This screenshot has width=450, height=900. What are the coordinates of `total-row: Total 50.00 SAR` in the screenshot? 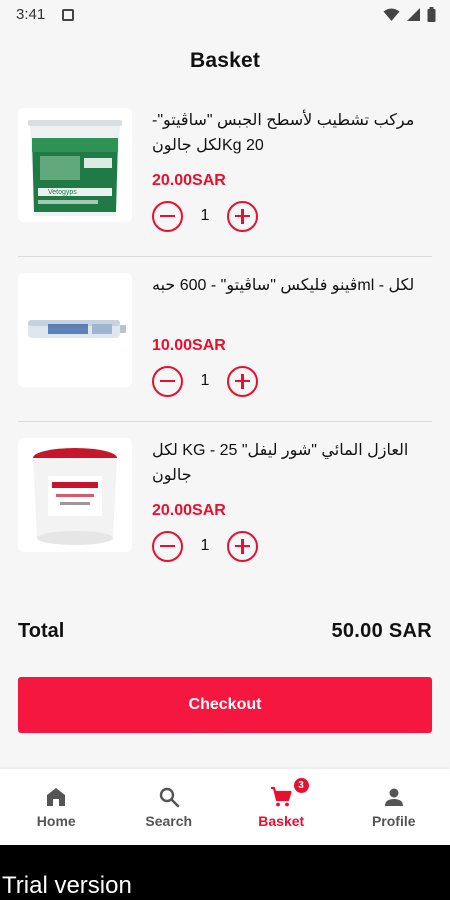 It's located at (225, 631).